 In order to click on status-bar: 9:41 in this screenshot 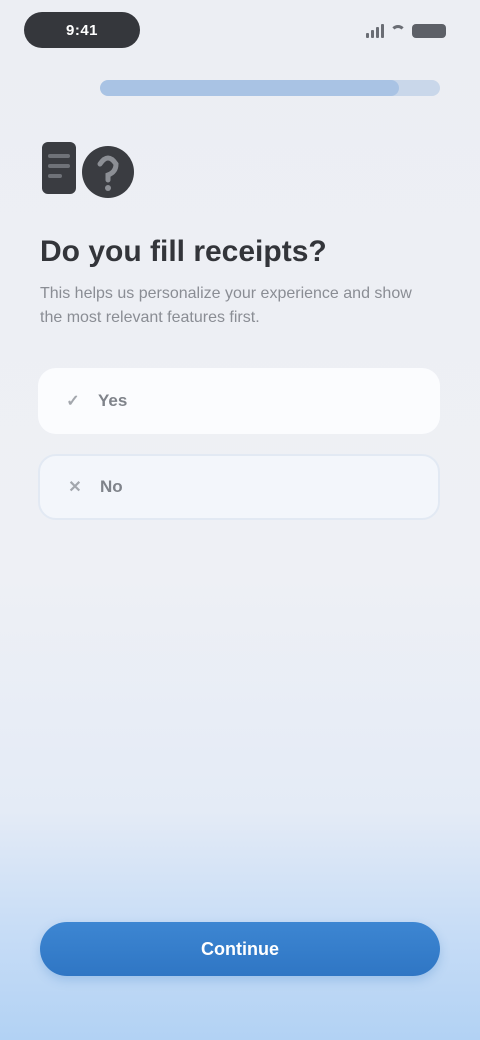, I will do `click(240, 32)`.